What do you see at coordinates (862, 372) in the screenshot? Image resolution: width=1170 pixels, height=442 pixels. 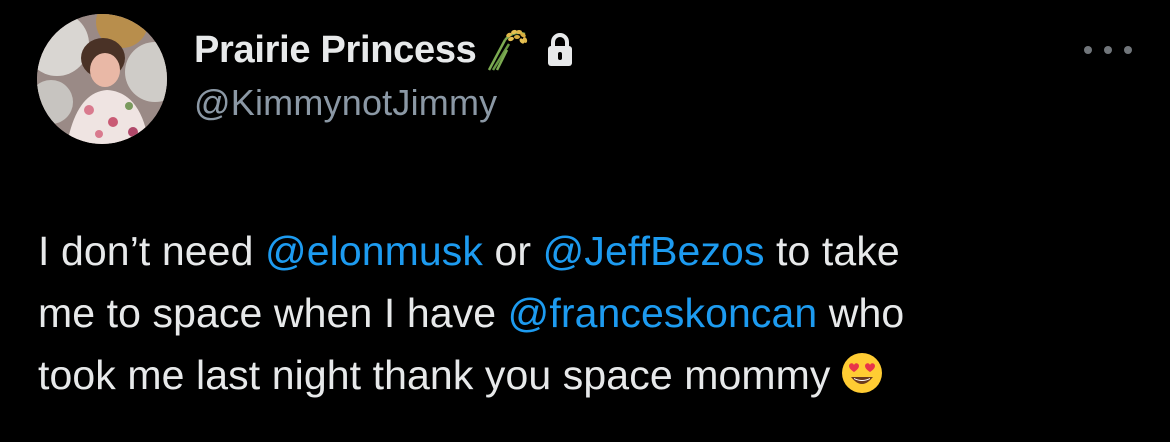 I see `heart-eyes-emoji-icon` at bounding box center [862, 372].